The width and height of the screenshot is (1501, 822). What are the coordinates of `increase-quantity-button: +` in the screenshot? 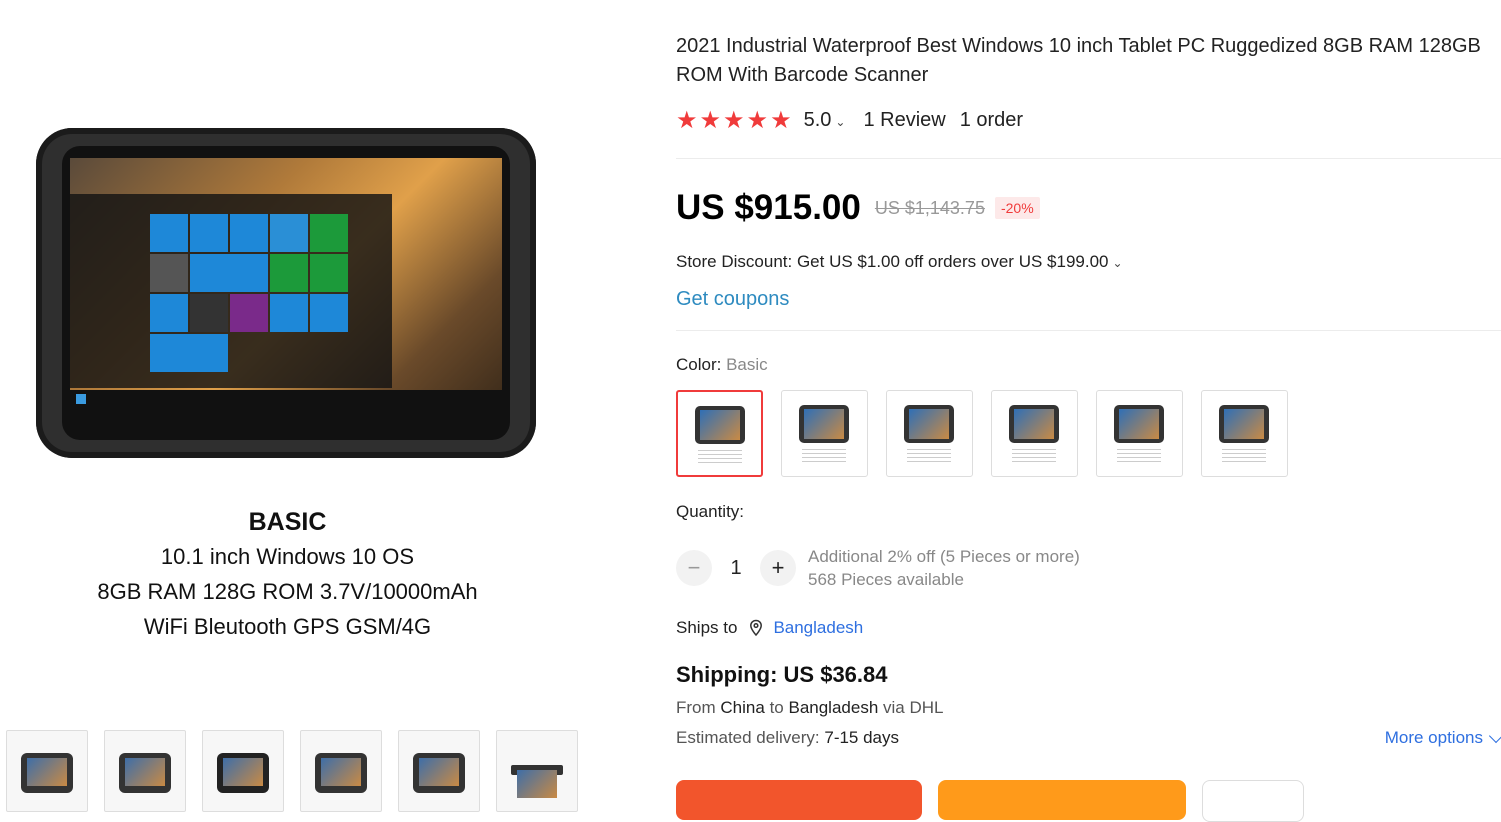 It's located at (778, 568).